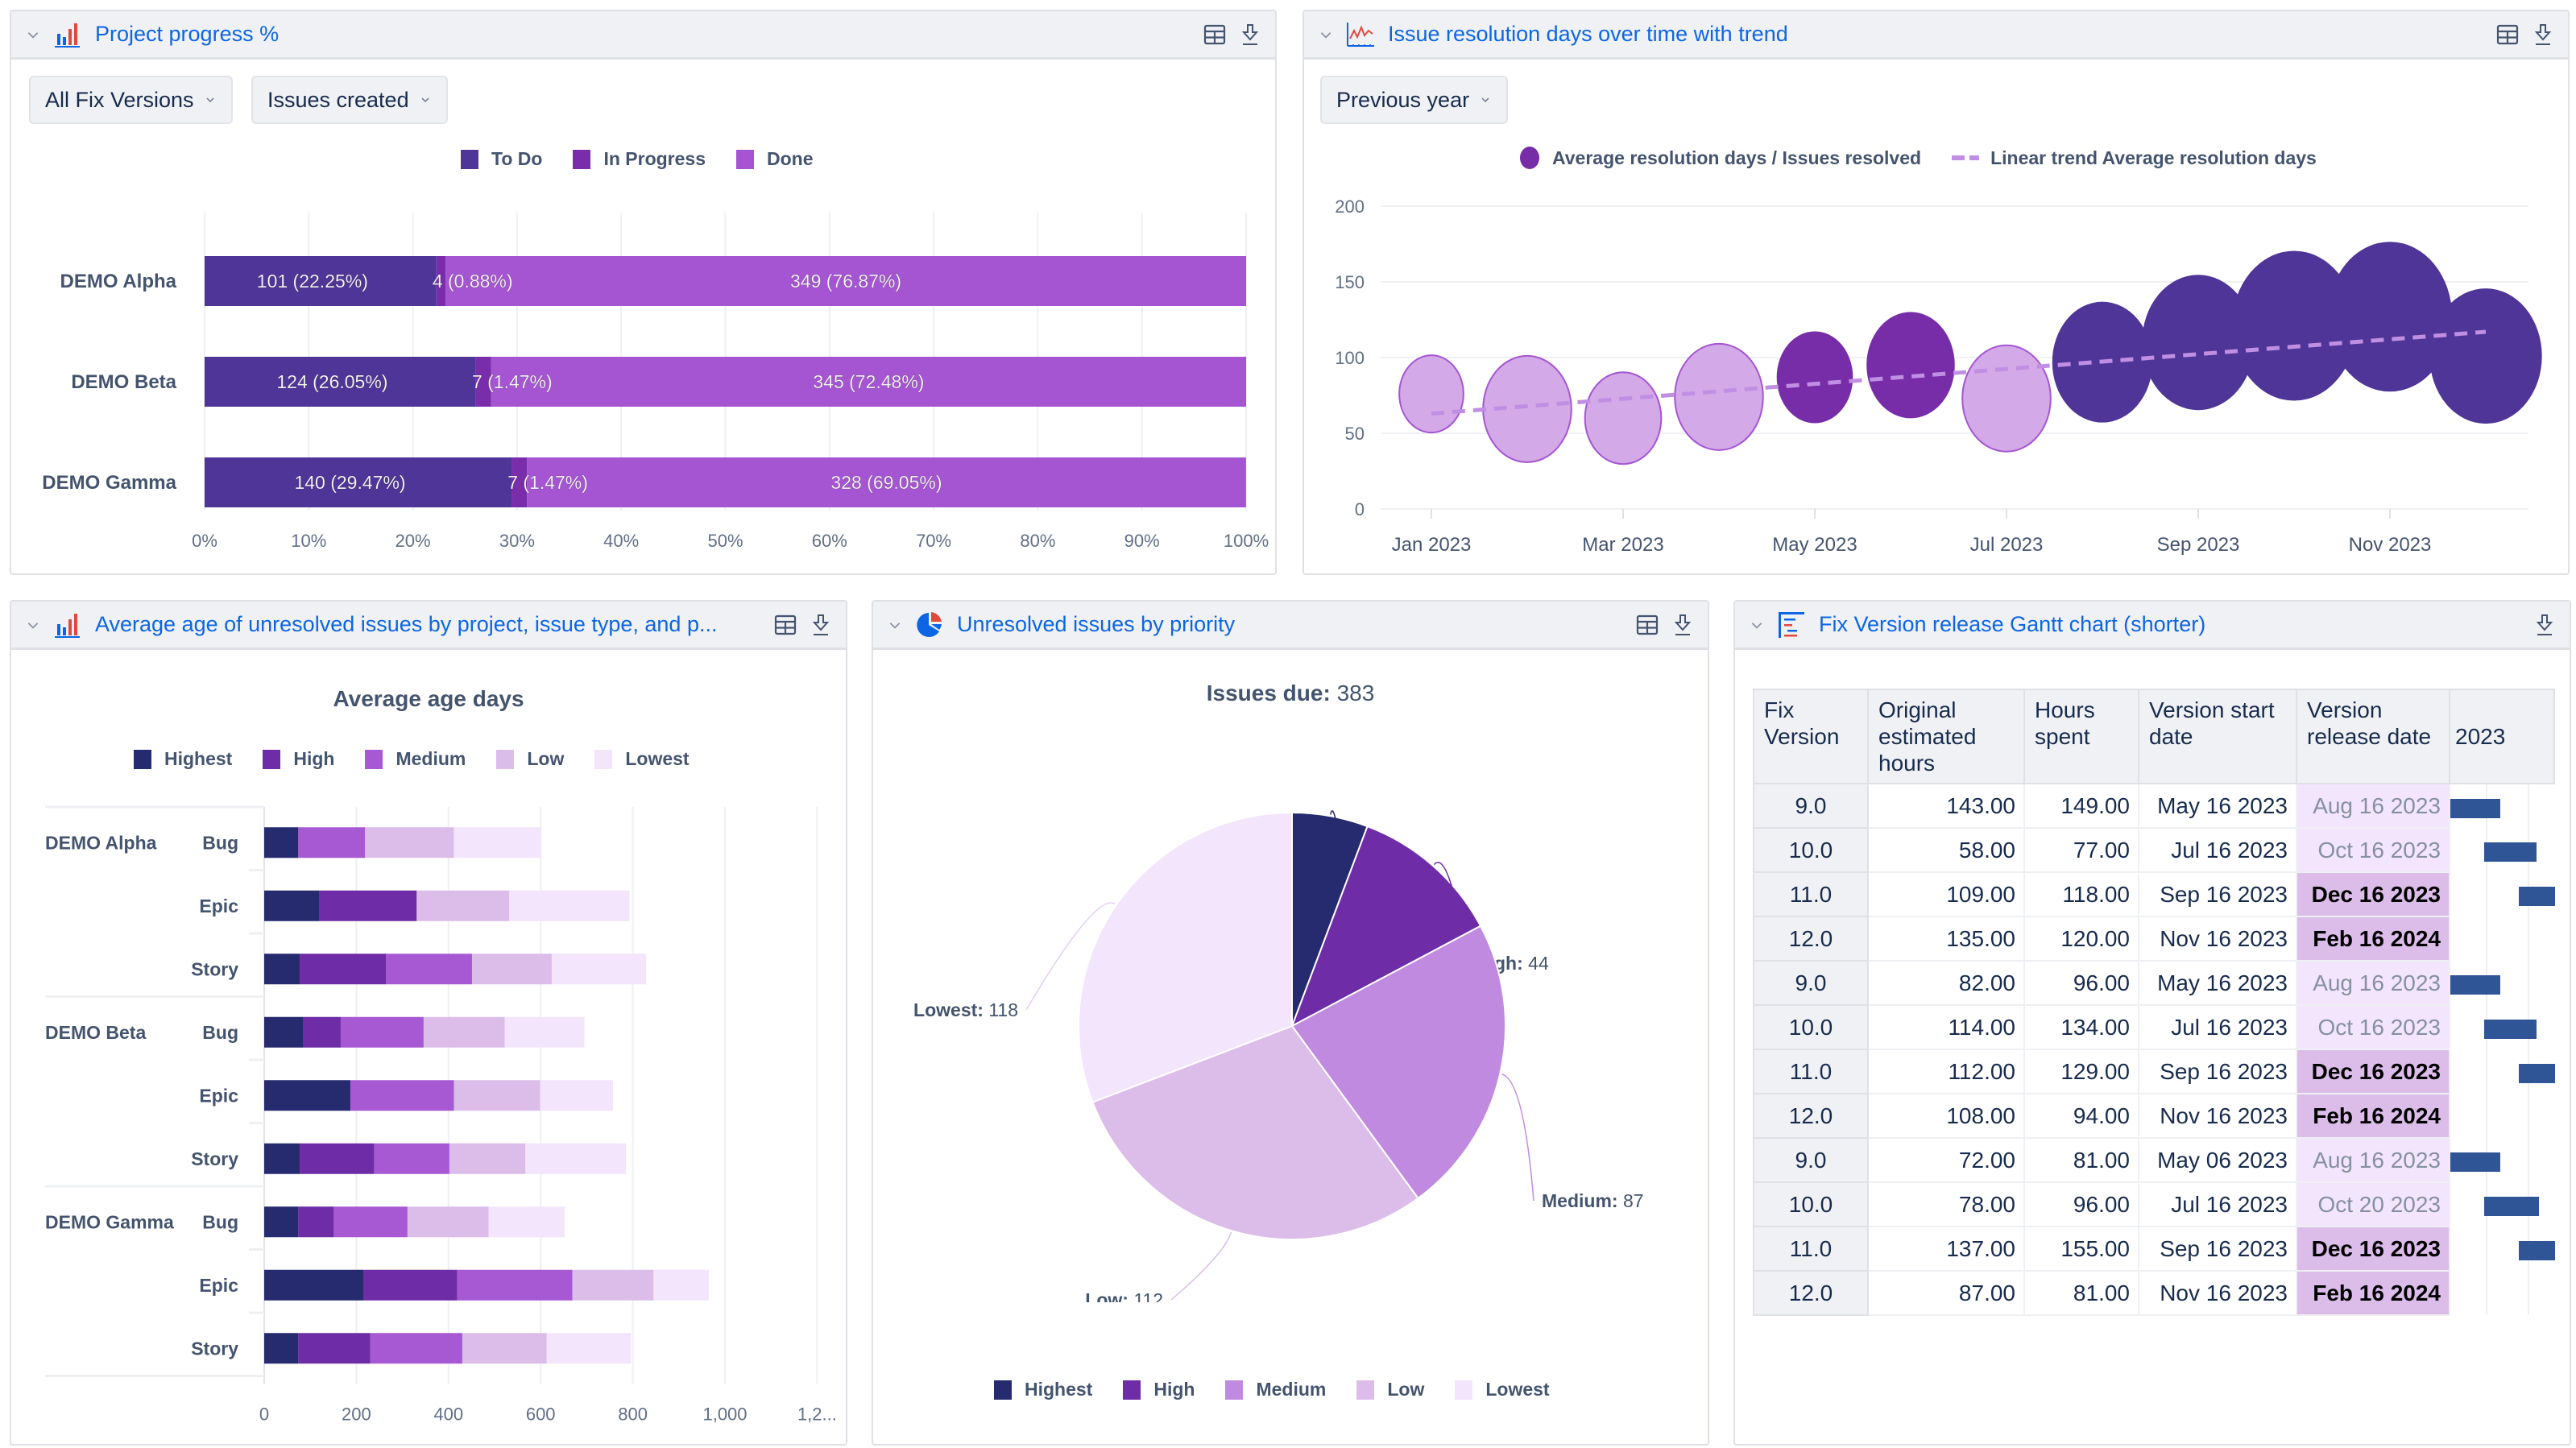 The width and height of the screenshot is (2576, 1448). What do you see at coordinates (2373, 983) in the screenshot?
I see `release-date-cell: Aug 16 2023` at bounding box center [2373, 983].